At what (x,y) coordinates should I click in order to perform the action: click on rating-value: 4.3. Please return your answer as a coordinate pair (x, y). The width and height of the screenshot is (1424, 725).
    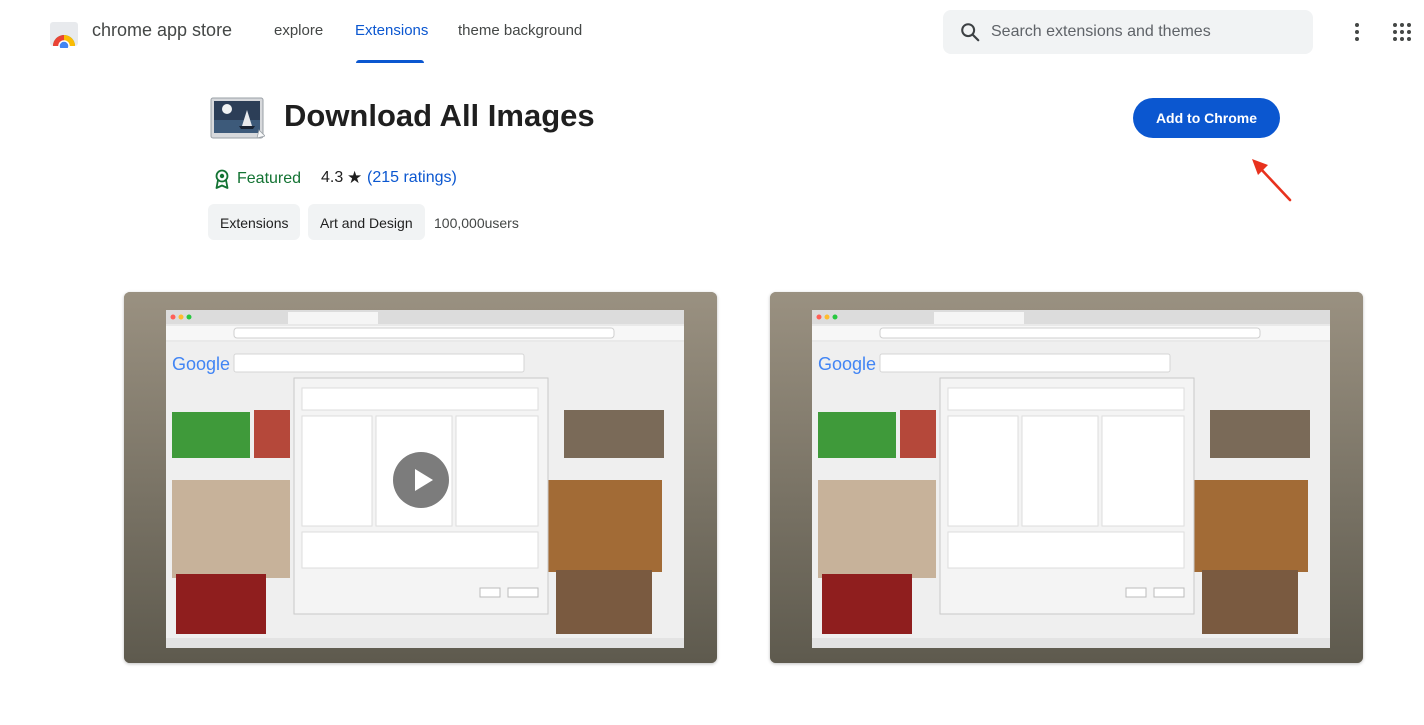
    Looking at the image, I should click on (332, 177).